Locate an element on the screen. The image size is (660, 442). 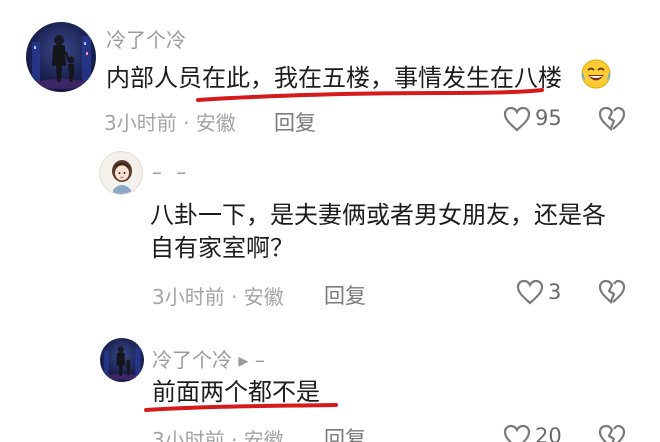
comment-text-line-1: 八卦一下，是夫妻俩或者男女朋友，还是各 is located at coordinates (378, 215).